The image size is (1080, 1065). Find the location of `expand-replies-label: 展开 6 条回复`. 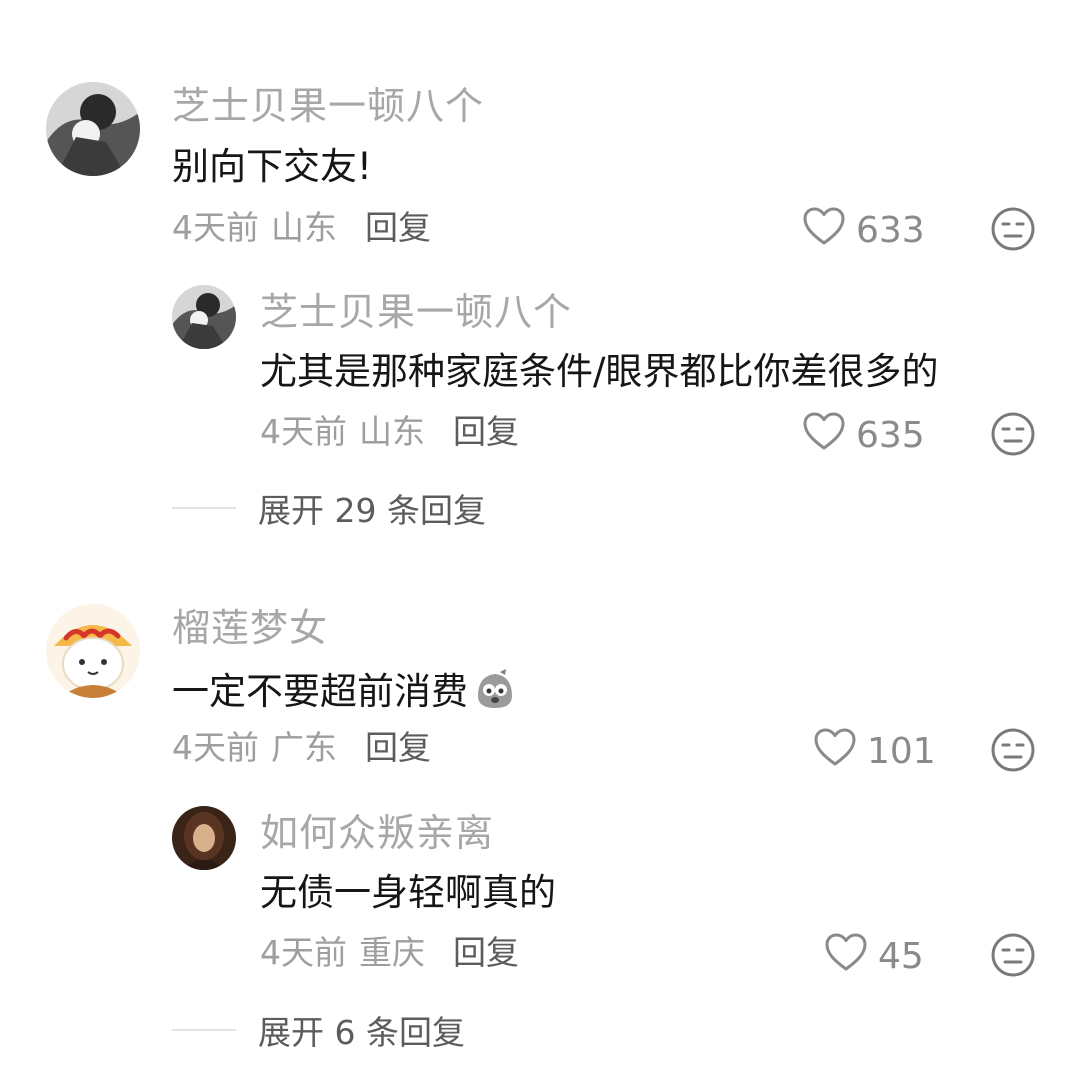

expand-replies-label: 展开 6 条回复 is located at coordinates (361, 1032).